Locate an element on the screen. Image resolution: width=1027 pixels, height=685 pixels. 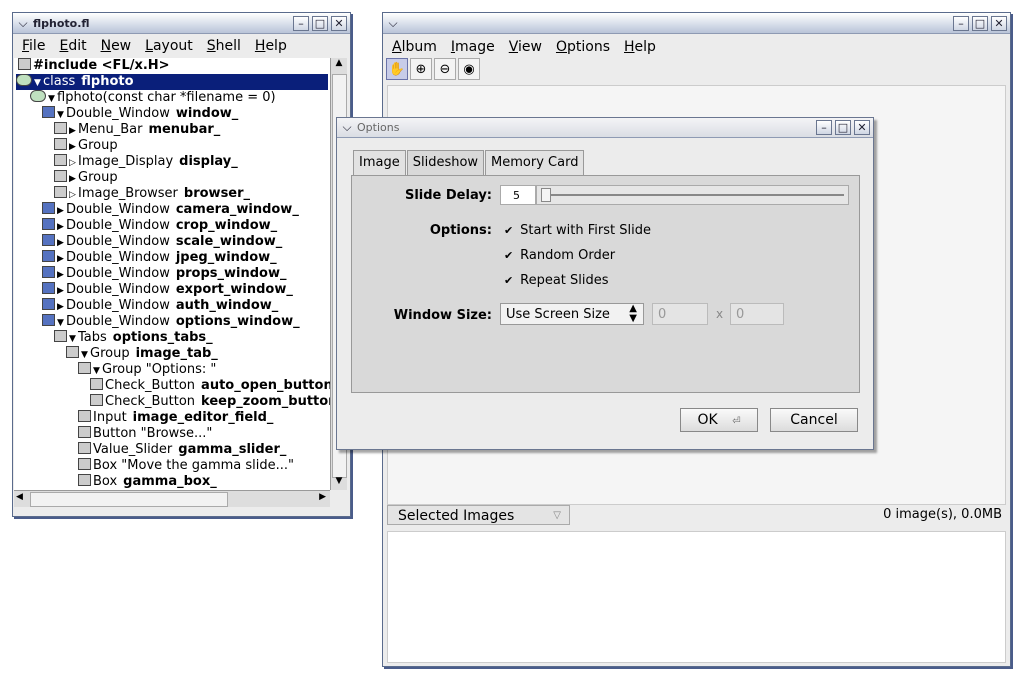
slider-thumb is located at coordinates (546, 195).